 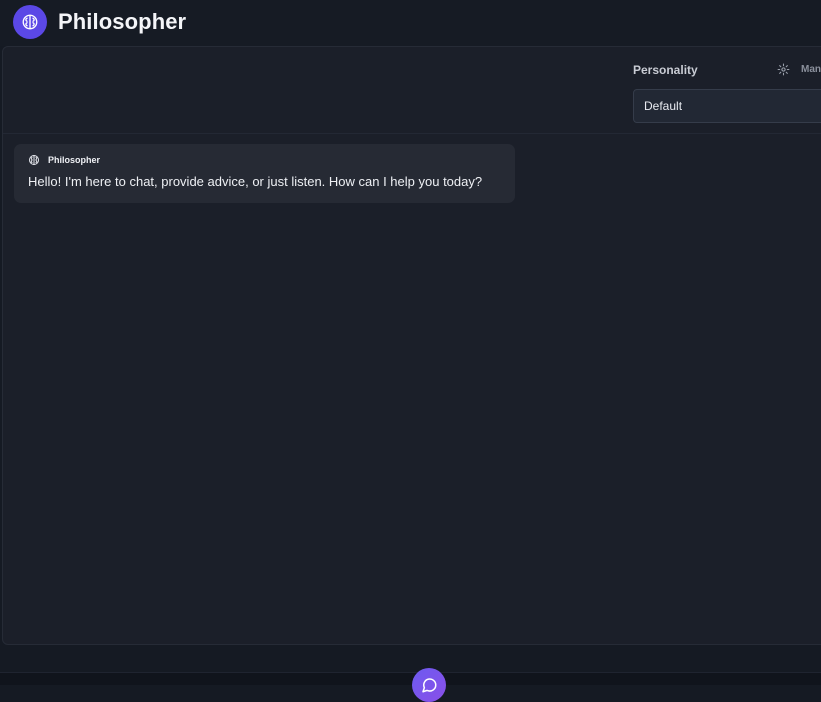 I want to click on personality-label: Personality, so click(x=665, y=70).